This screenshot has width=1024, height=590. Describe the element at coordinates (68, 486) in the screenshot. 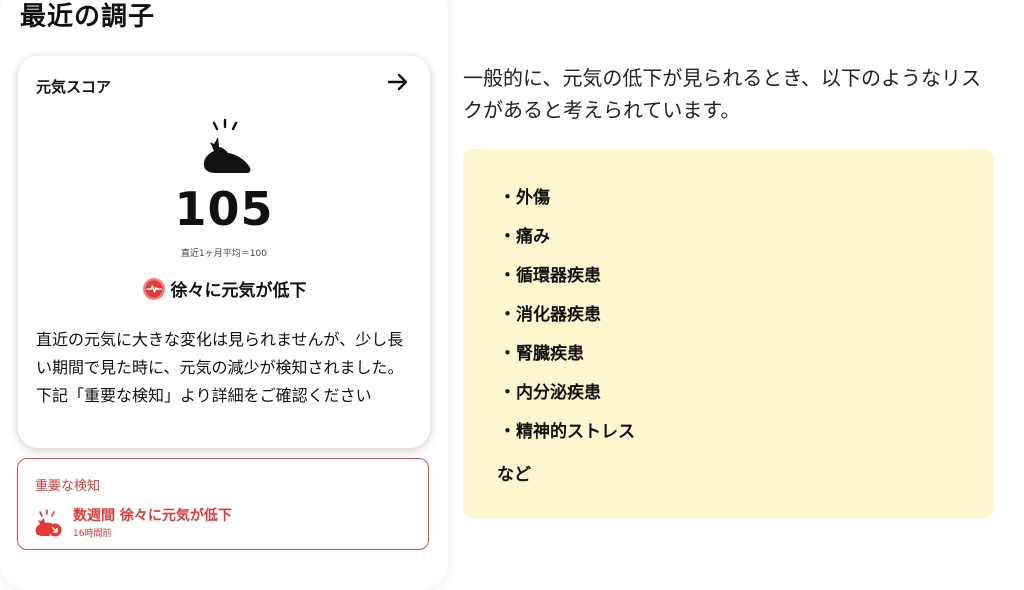

I see `alert-title: 重要な検知` at that location.